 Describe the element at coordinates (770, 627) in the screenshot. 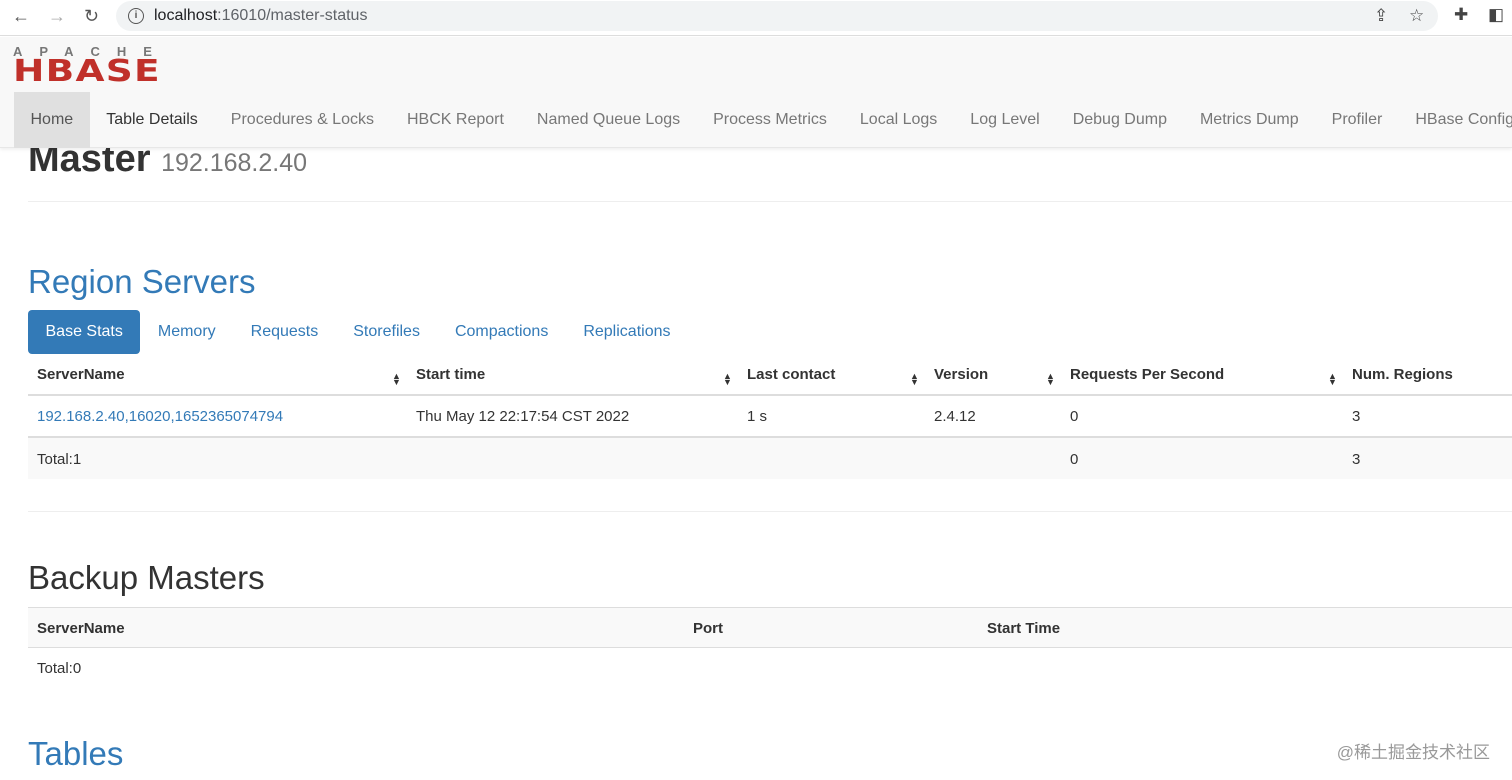

I see `backup-table-header: ServerName Port Start Time` at that location.